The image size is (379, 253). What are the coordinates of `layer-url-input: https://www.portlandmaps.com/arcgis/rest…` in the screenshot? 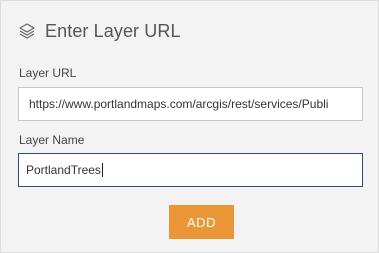 It's located at (190, 104).